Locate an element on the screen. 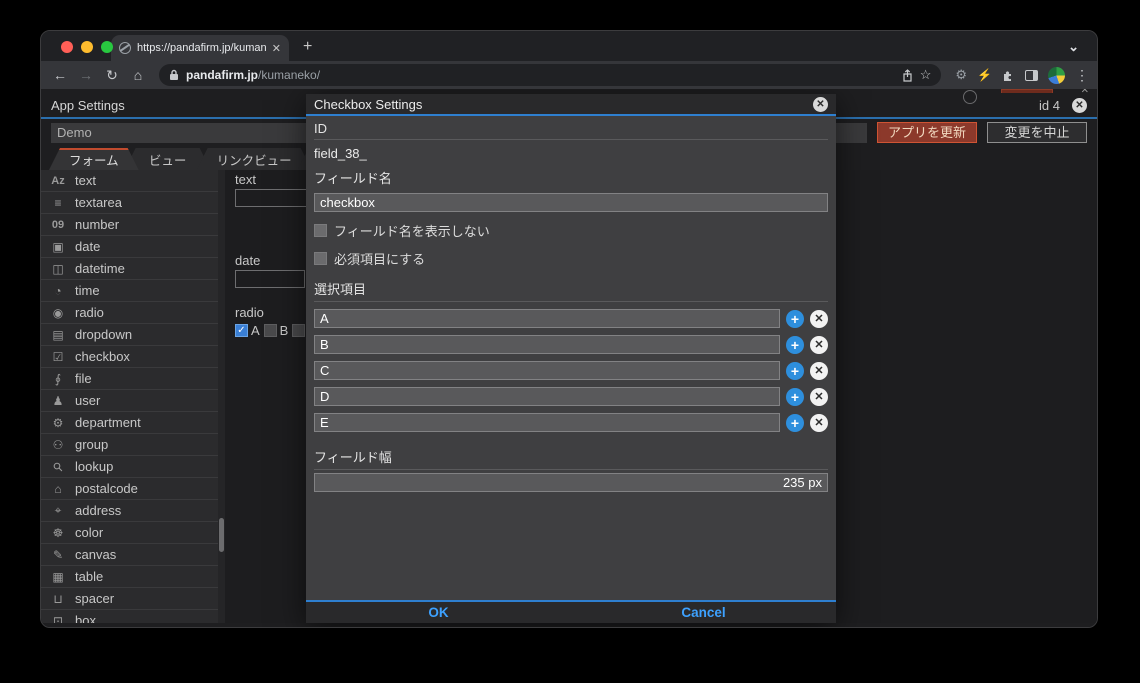 The image size is (1140, 683). sidebar-item-label: color is located at coordinates (89, 532).